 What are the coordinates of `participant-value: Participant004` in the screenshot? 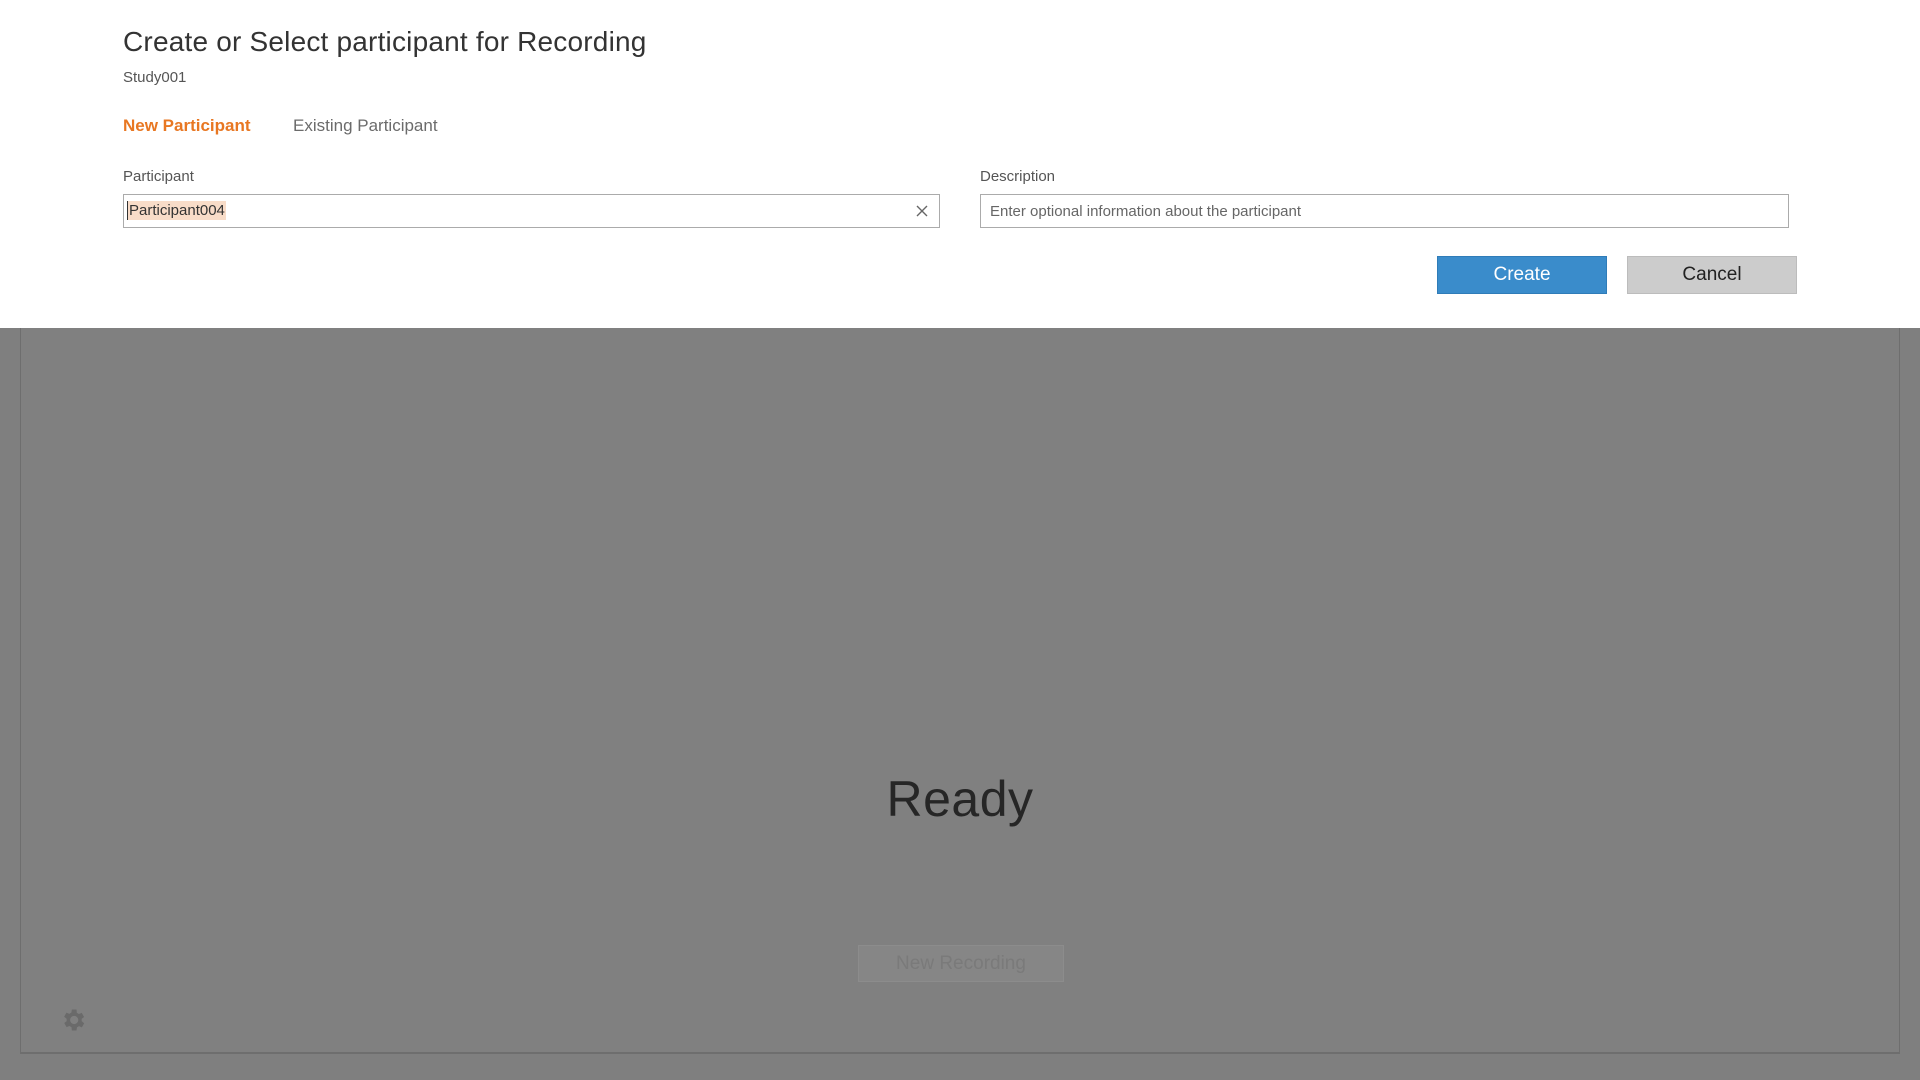 It's located at (176, 210).